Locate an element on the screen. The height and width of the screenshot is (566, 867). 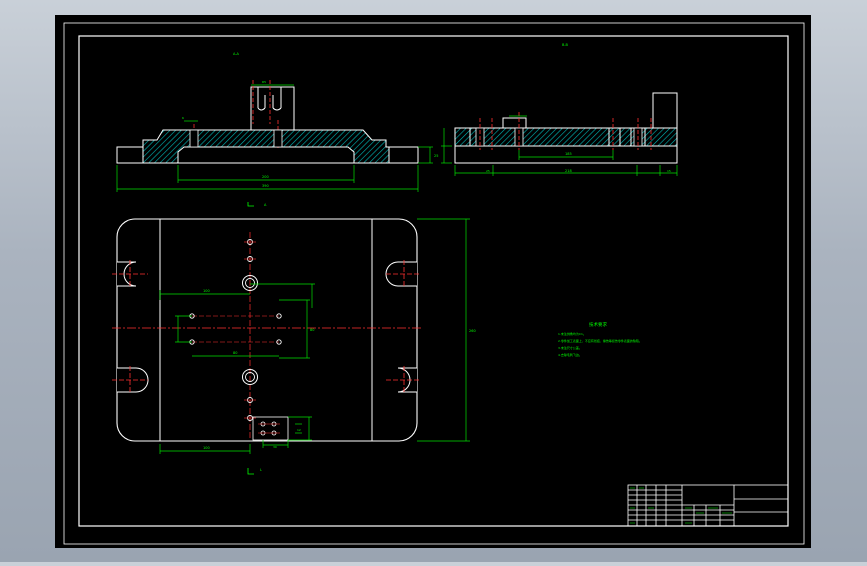
dim-side-small: 25 is located at coordinates (488, 171).